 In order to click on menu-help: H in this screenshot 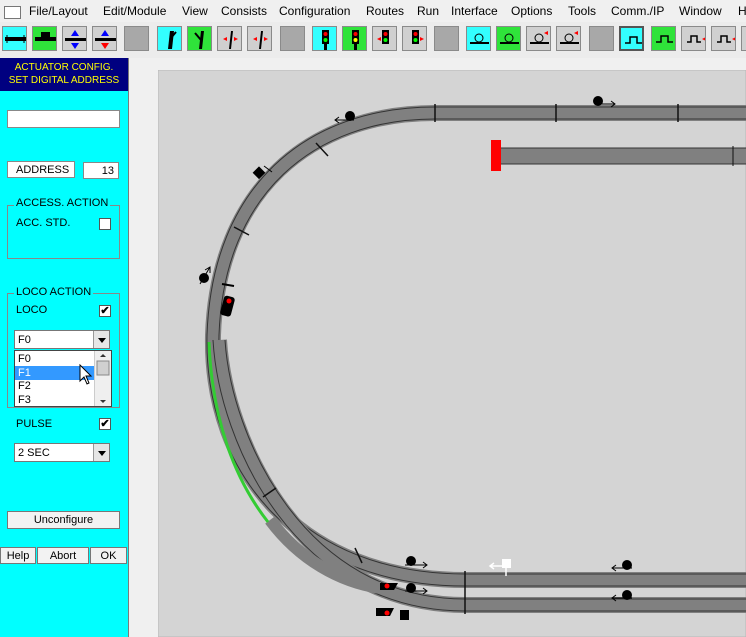, I will do `click(742, 11)`.